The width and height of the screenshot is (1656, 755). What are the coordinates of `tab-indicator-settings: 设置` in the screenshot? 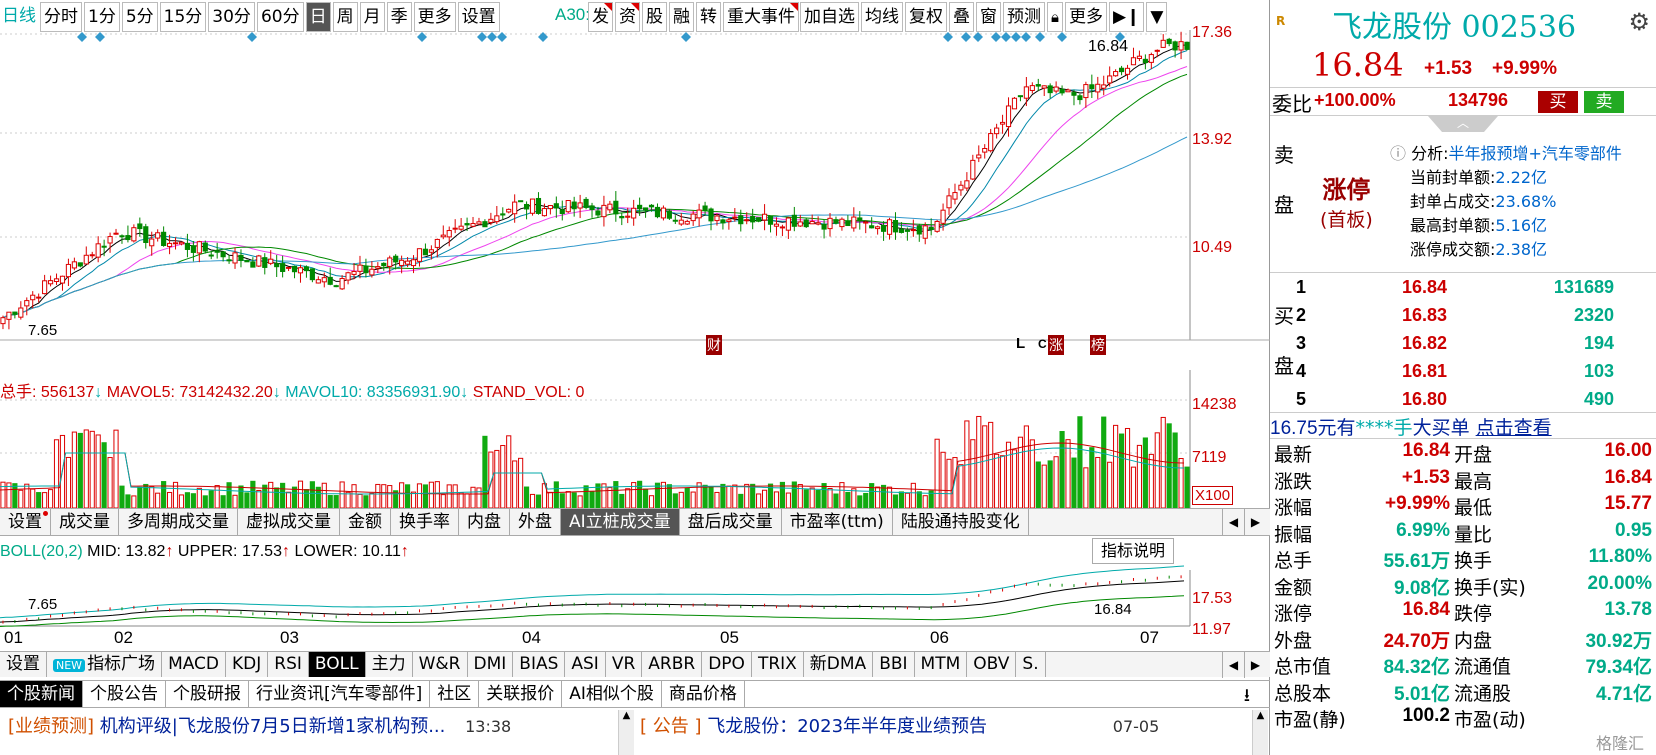 It's located at (25, 522).